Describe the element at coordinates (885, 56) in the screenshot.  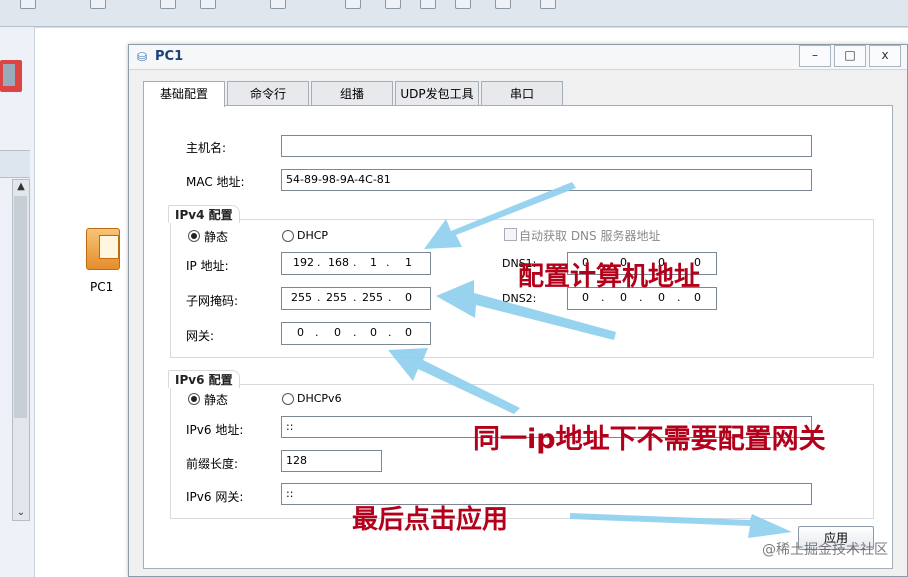
I see `close-button: x` at that location.